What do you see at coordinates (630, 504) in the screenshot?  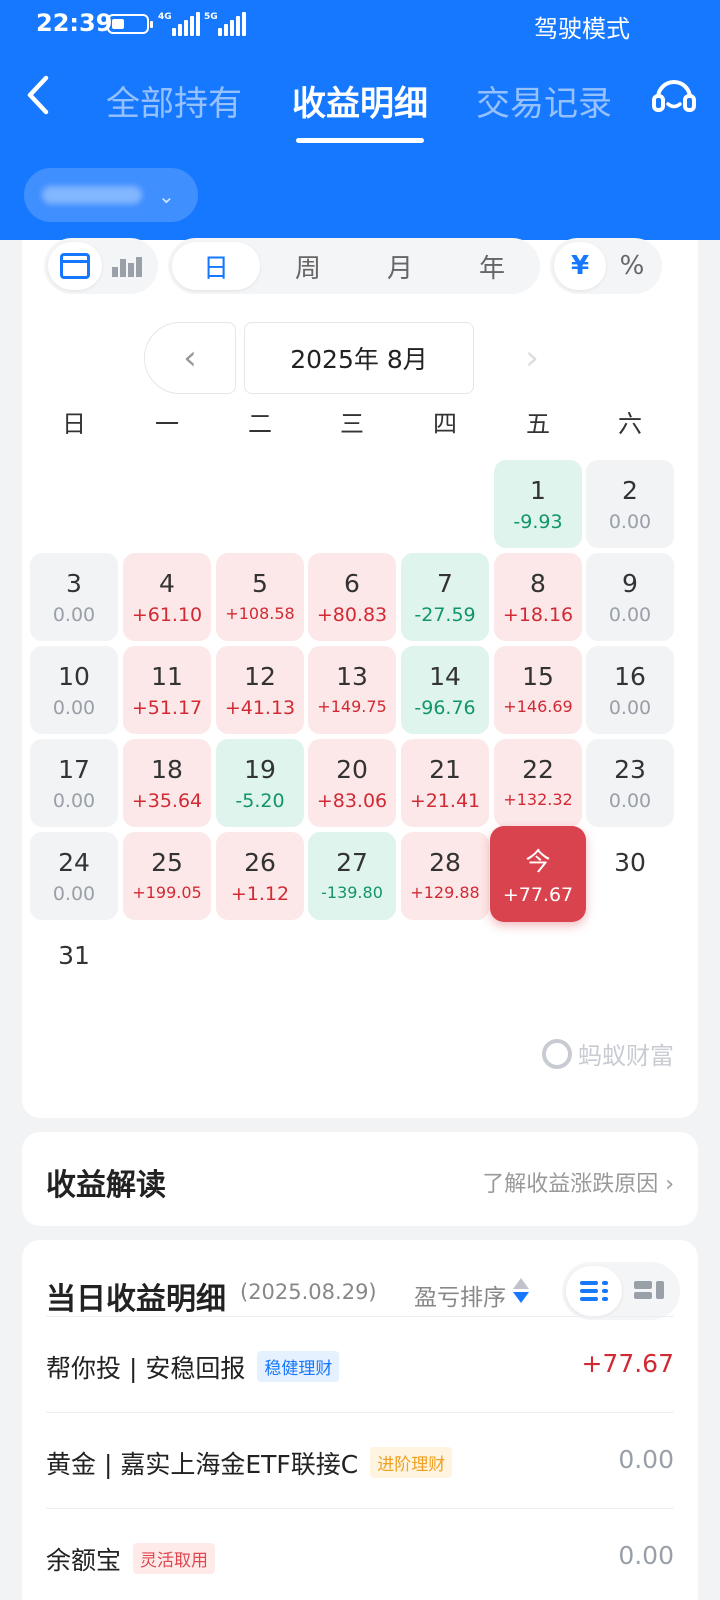 I see `calendar-day: 2 0.00` at bounding box center [630, 504].